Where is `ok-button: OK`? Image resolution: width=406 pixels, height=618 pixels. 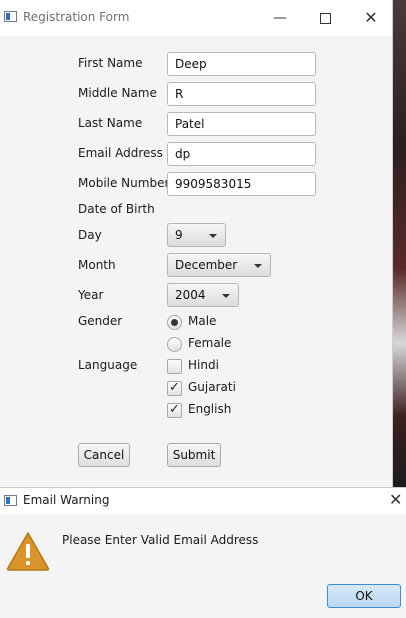 ok-button: OK is located at coordinates (364, 596).